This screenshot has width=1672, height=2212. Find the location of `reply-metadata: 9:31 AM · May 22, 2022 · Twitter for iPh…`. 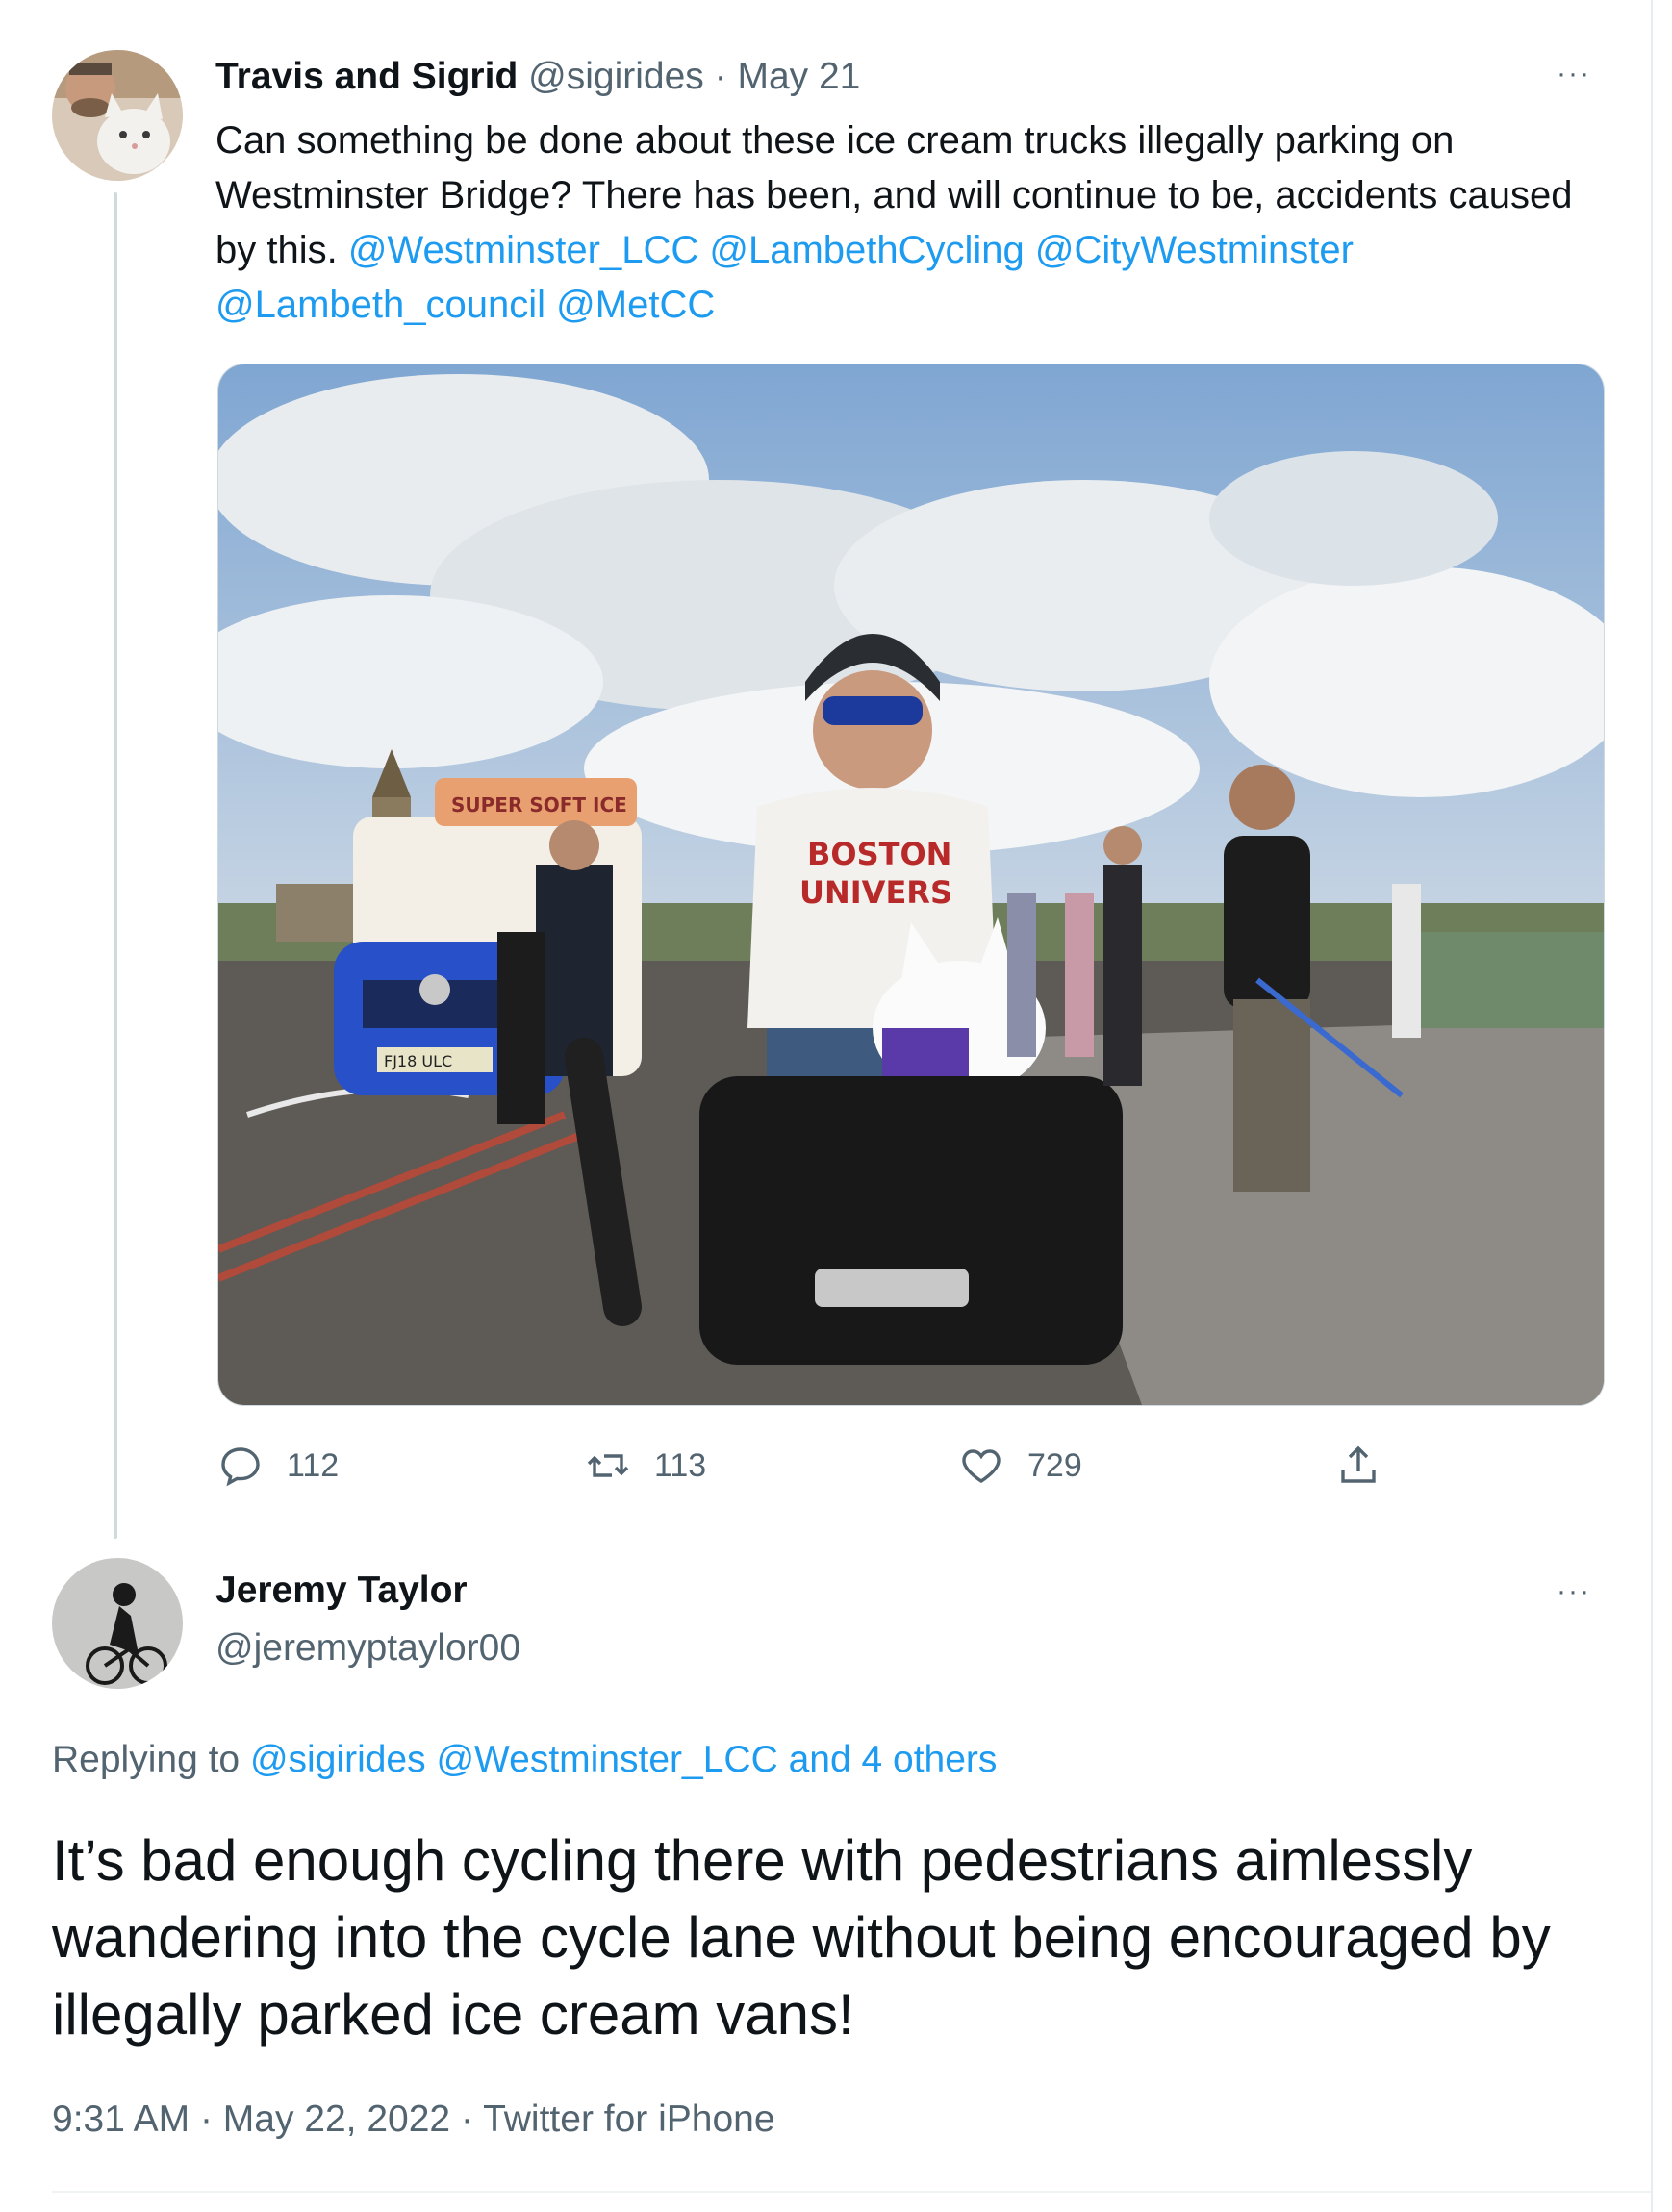

reply-metadata: 9:31 AM · May 22, 2022 · Twitter for iPh… is located at coordinates (414, 2120).